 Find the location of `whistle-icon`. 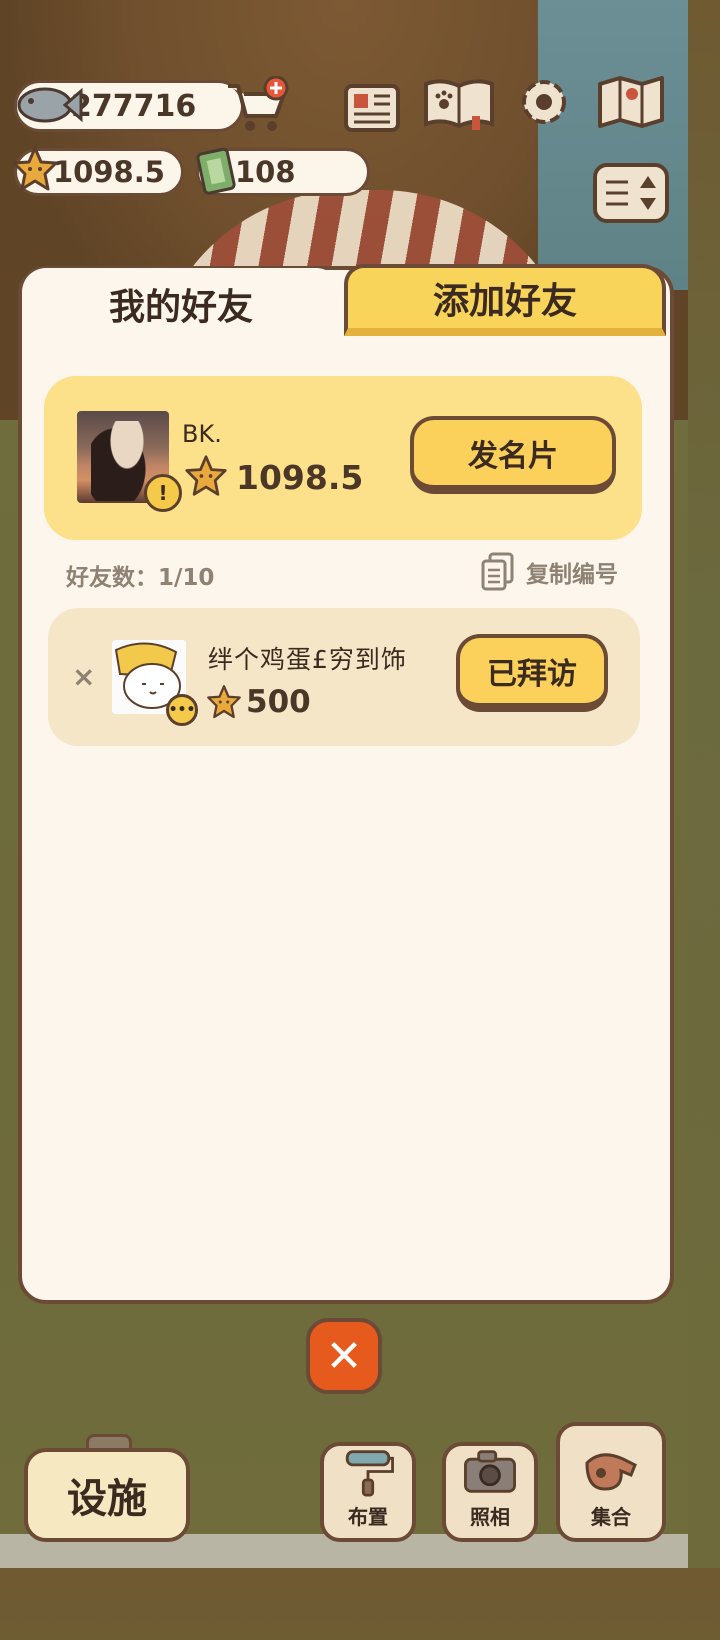

whistle-icon is located at coordinates (611, 1472).